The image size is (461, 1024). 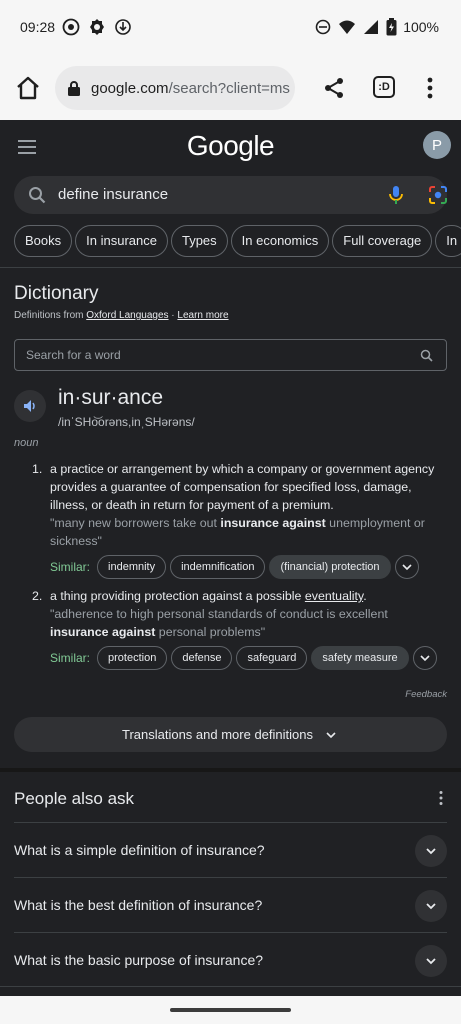 I want to click on gesture-handle, so click(x=230, y=1010).